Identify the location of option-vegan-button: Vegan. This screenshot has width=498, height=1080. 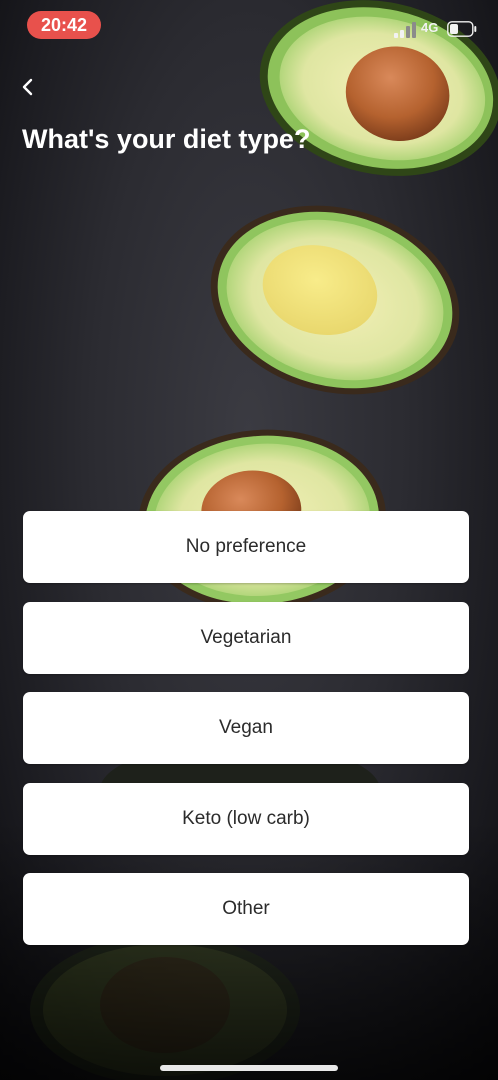
(246, 728).